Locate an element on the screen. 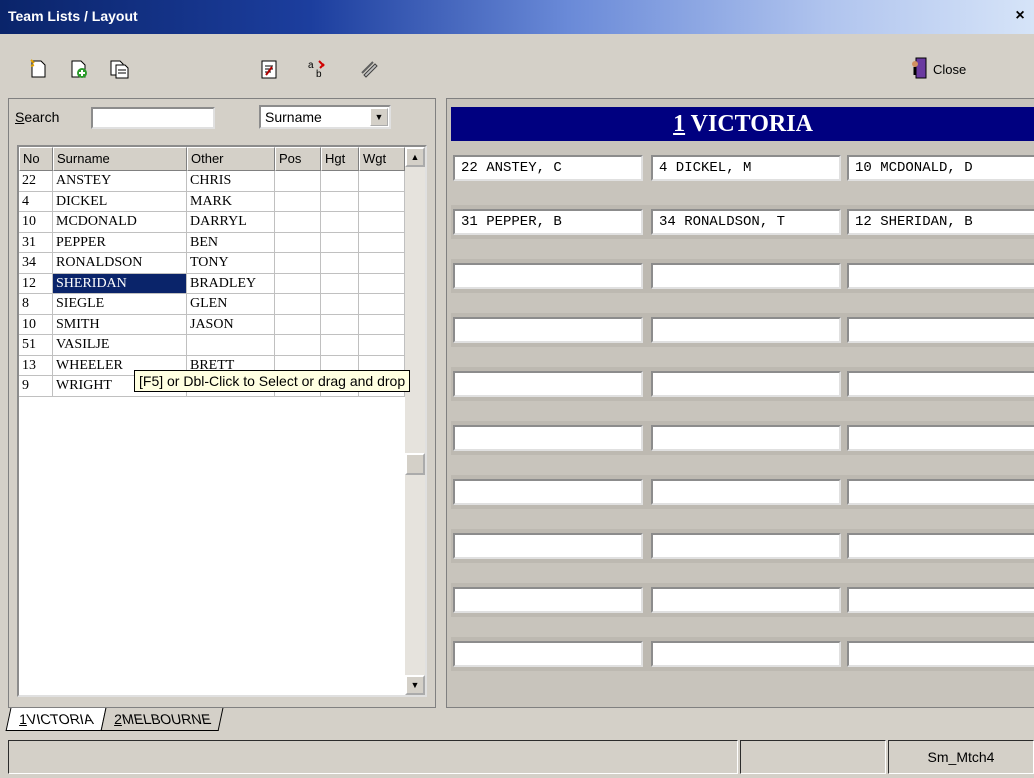 The height and width of the screenshot is (778, 1034). table-cell: MCDONALD is located at coordinates (120, 222).